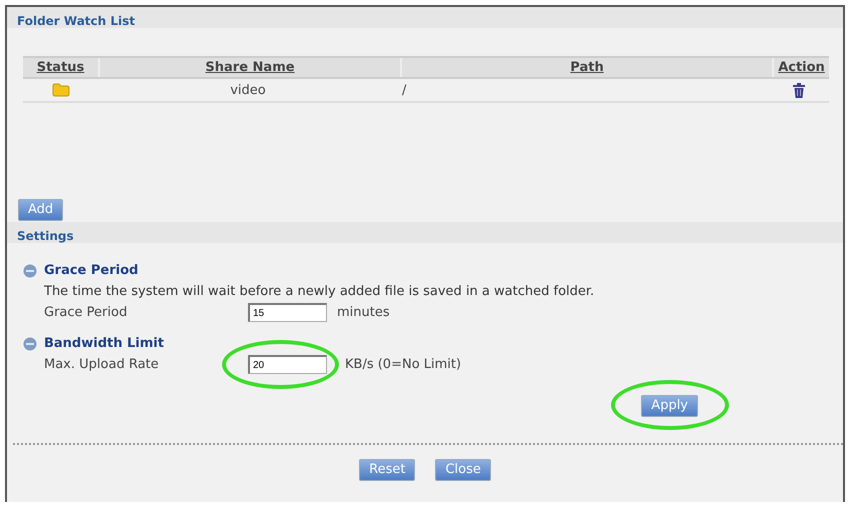 This screenshot has height=506, width=851. I want to click on column-header: Status, so click(61, 67).